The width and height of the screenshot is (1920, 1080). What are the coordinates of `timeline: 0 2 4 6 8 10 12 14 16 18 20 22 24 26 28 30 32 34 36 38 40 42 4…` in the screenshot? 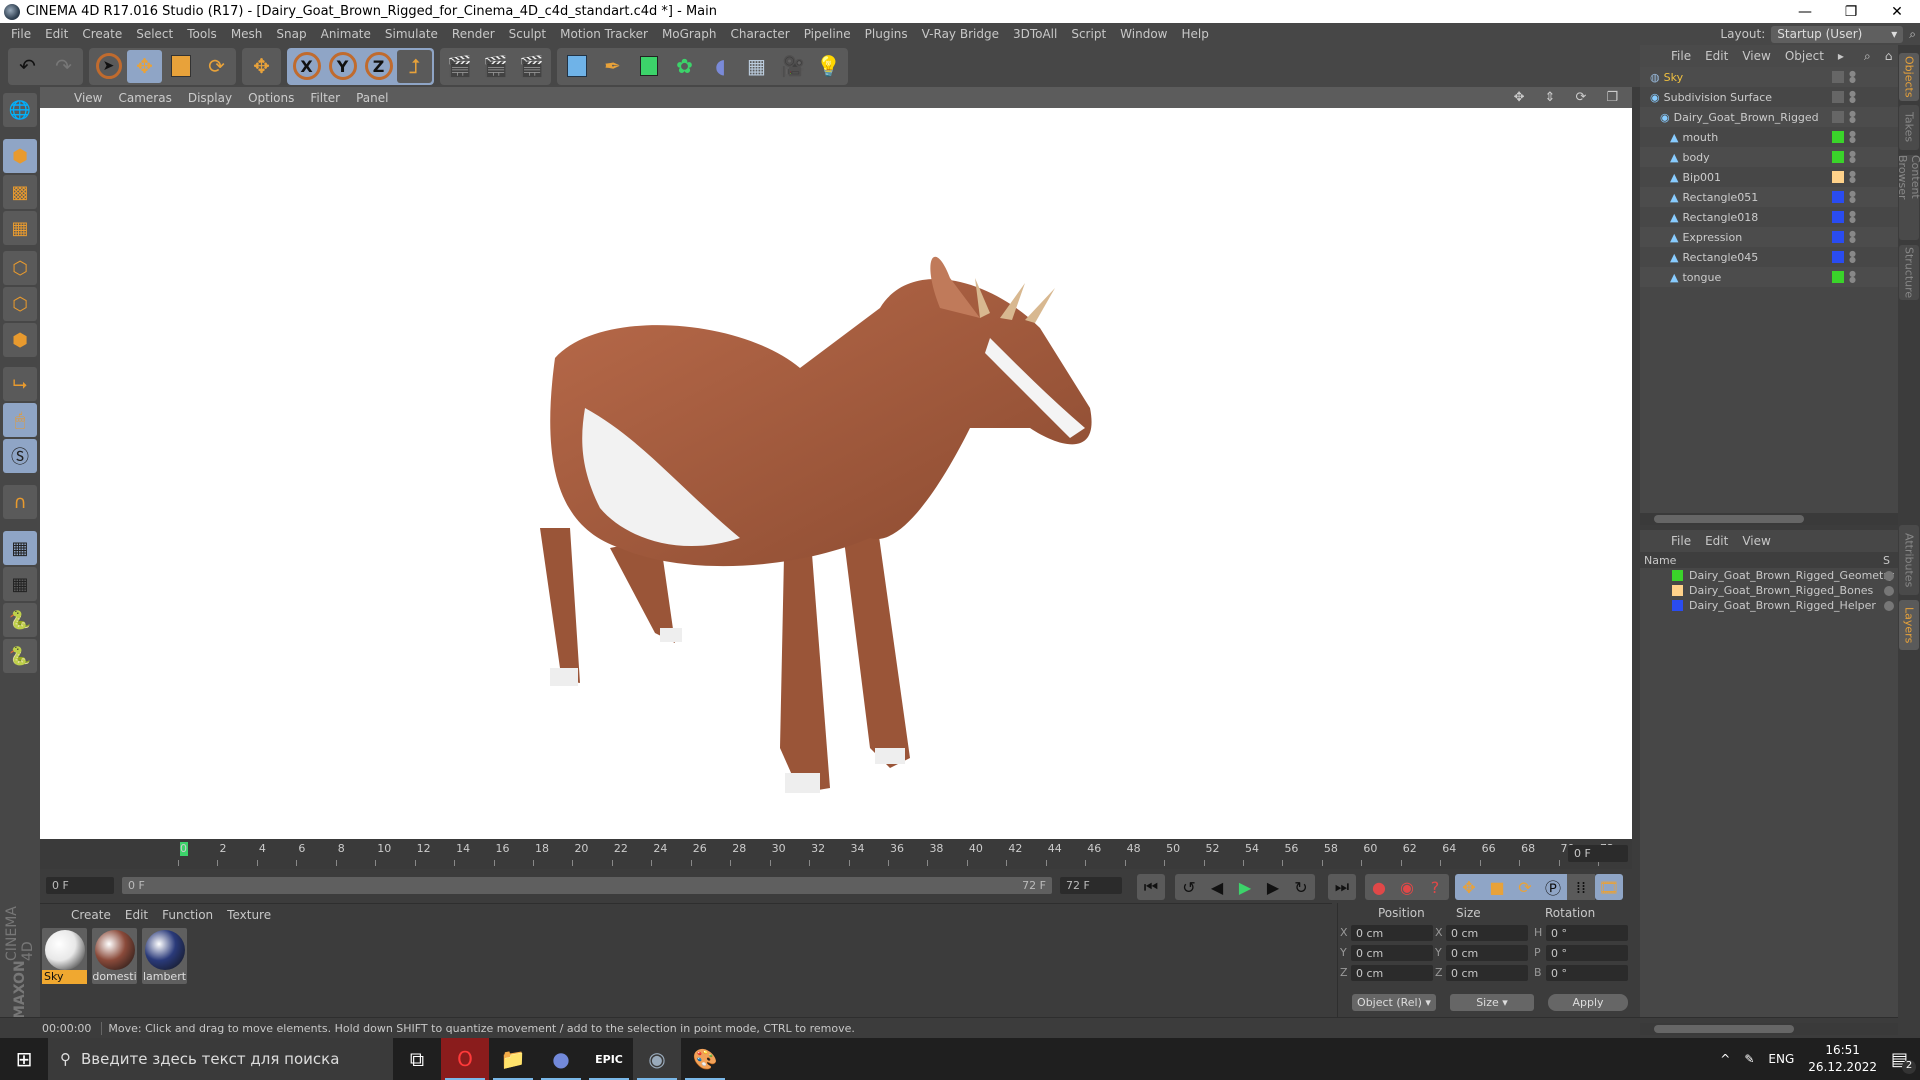 It's located at (836, 854).